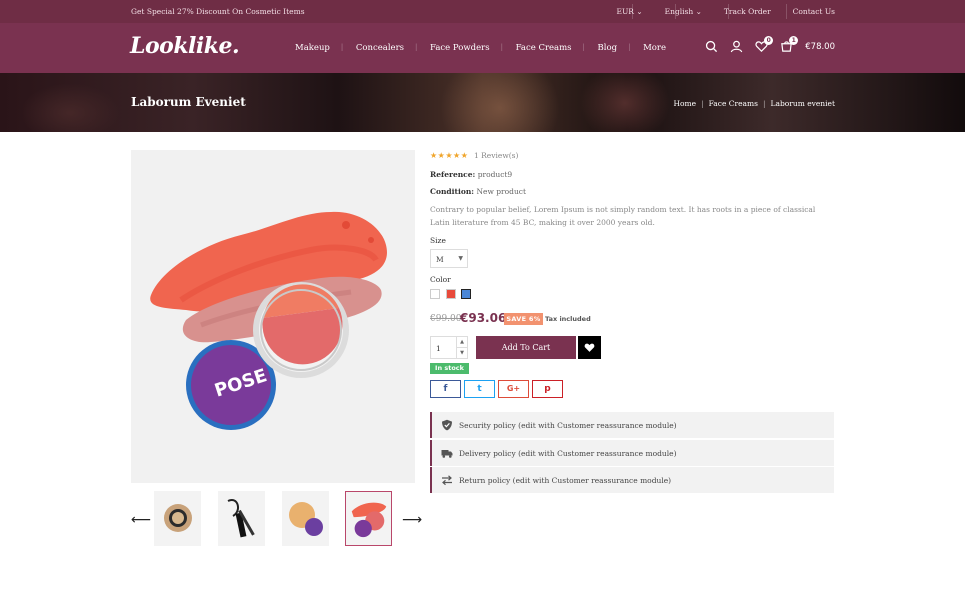  I want to click on chevron-down-icon: ▼, so click(460, 258).